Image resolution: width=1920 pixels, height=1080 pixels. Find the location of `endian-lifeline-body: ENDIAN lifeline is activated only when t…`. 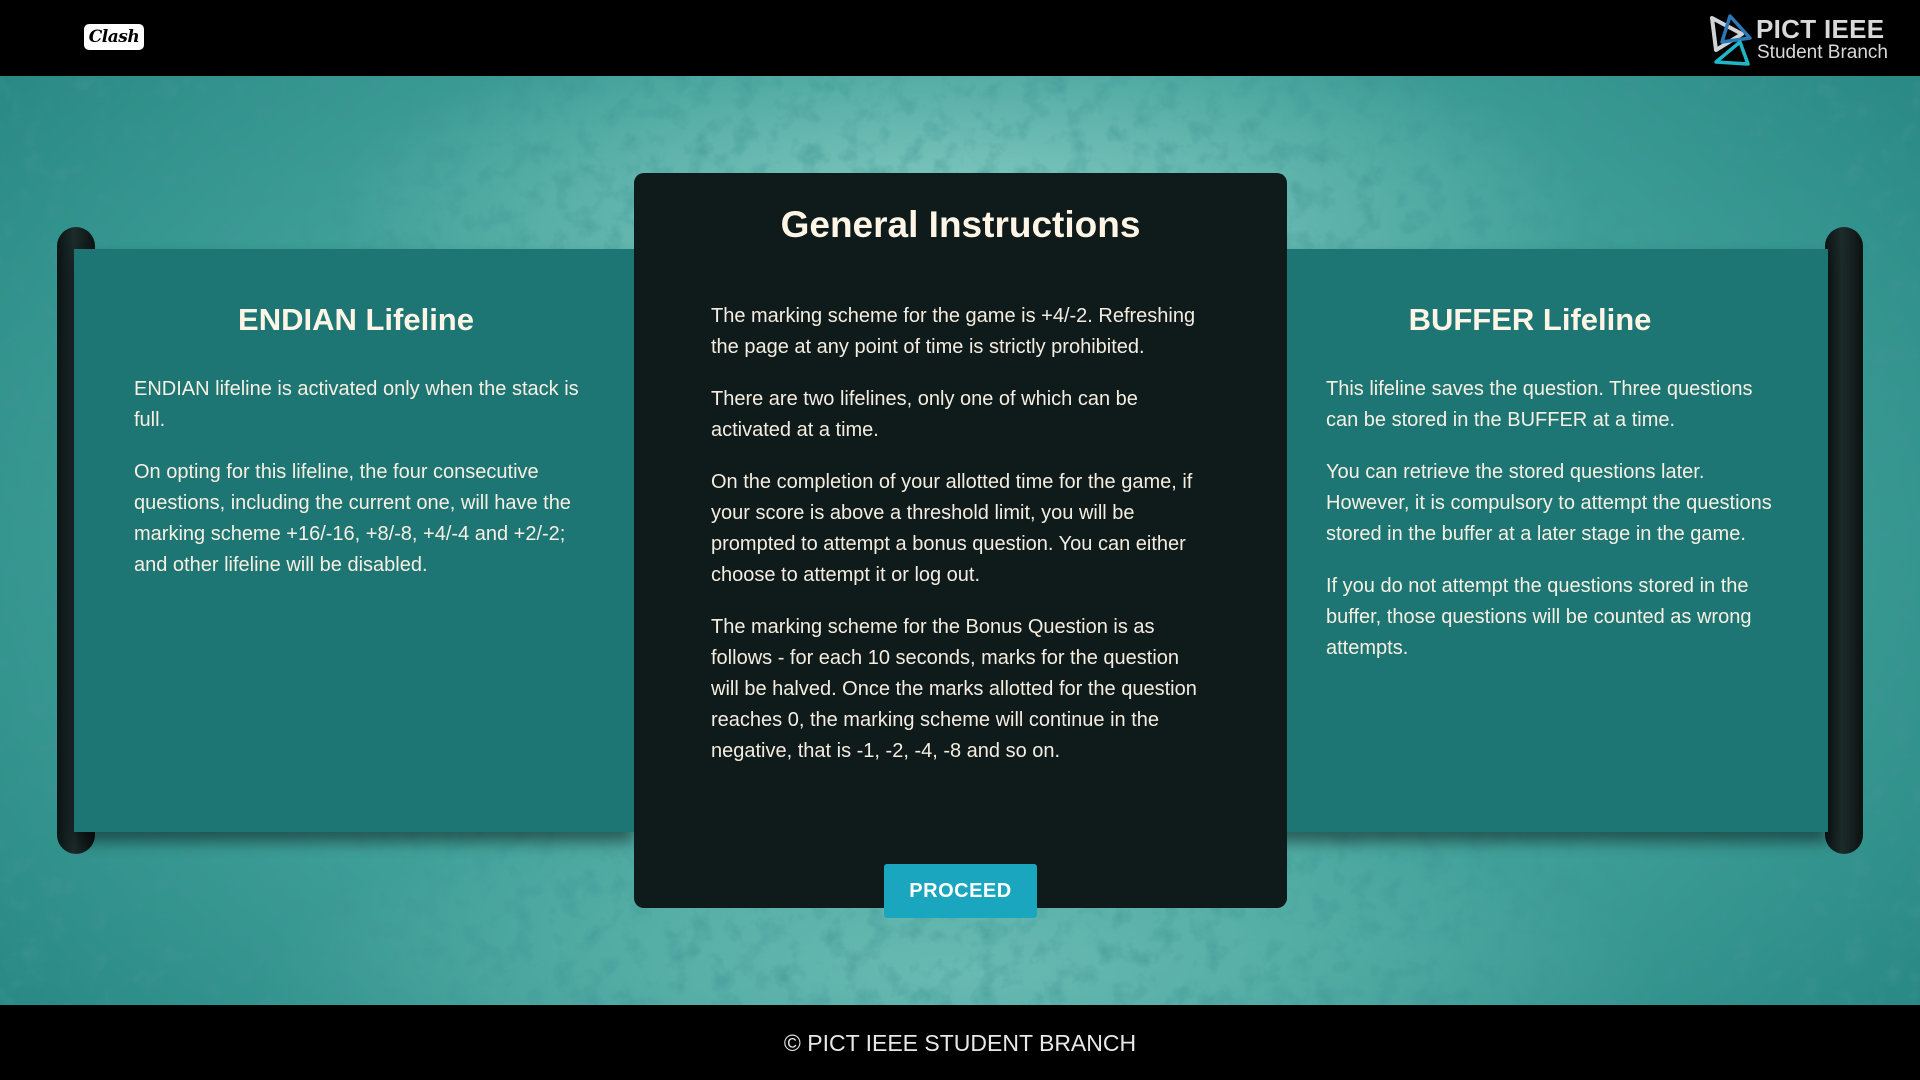

endian-lifeline-body: ENDIAN lifeline is activated only when t… is located at coordinates (369, 488).